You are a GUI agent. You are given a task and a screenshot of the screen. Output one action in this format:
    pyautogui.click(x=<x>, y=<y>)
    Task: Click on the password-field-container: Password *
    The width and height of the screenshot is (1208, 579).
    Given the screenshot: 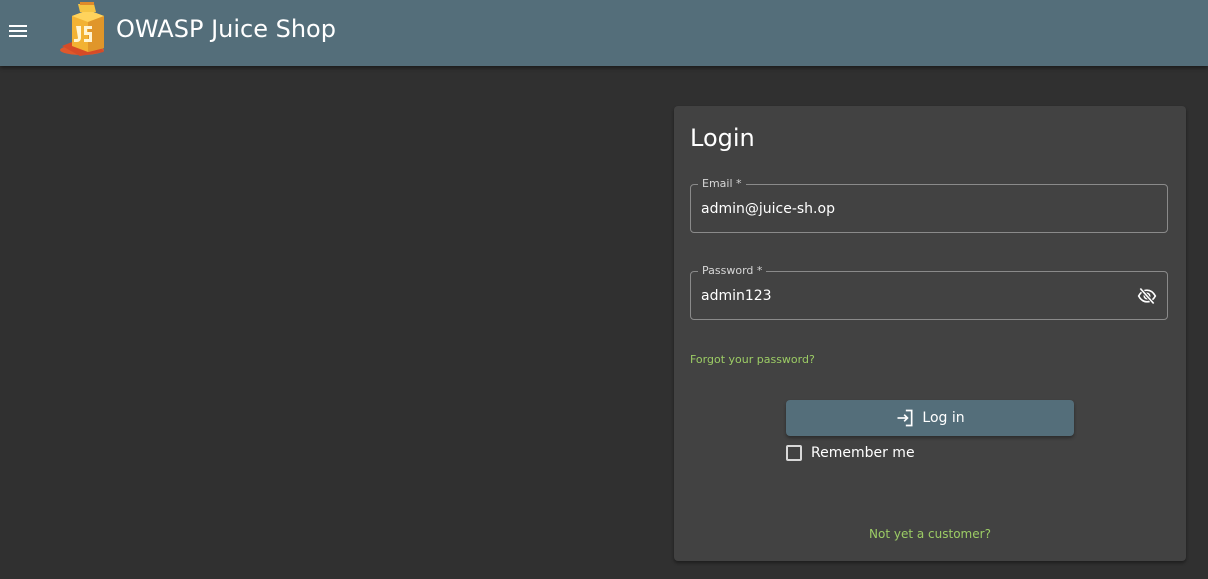 What is the action you would take?
    pyautogui.click(x=929, y=292)
    